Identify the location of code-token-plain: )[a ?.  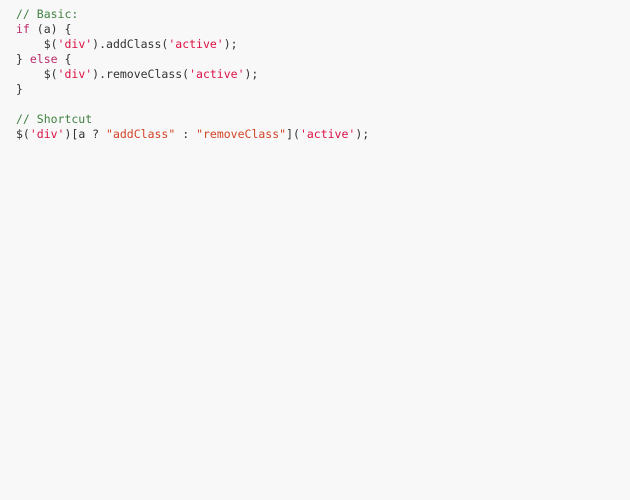
(85, 134).